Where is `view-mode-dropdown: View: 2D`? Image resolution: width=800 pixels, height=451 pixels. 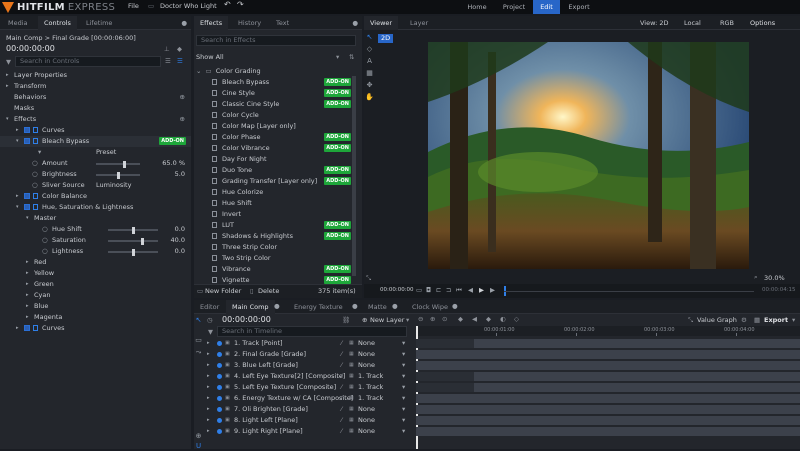
view-mode-dropdown: View: 2D is located at coordinates (654, 23).